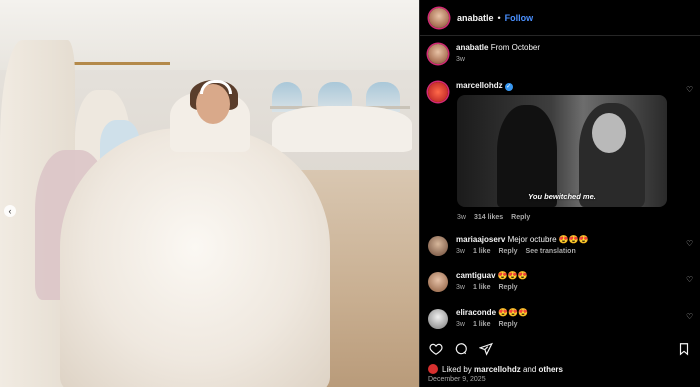 This screenshot has width=700, height=387. I want to click on save-button, so click(684, 349).